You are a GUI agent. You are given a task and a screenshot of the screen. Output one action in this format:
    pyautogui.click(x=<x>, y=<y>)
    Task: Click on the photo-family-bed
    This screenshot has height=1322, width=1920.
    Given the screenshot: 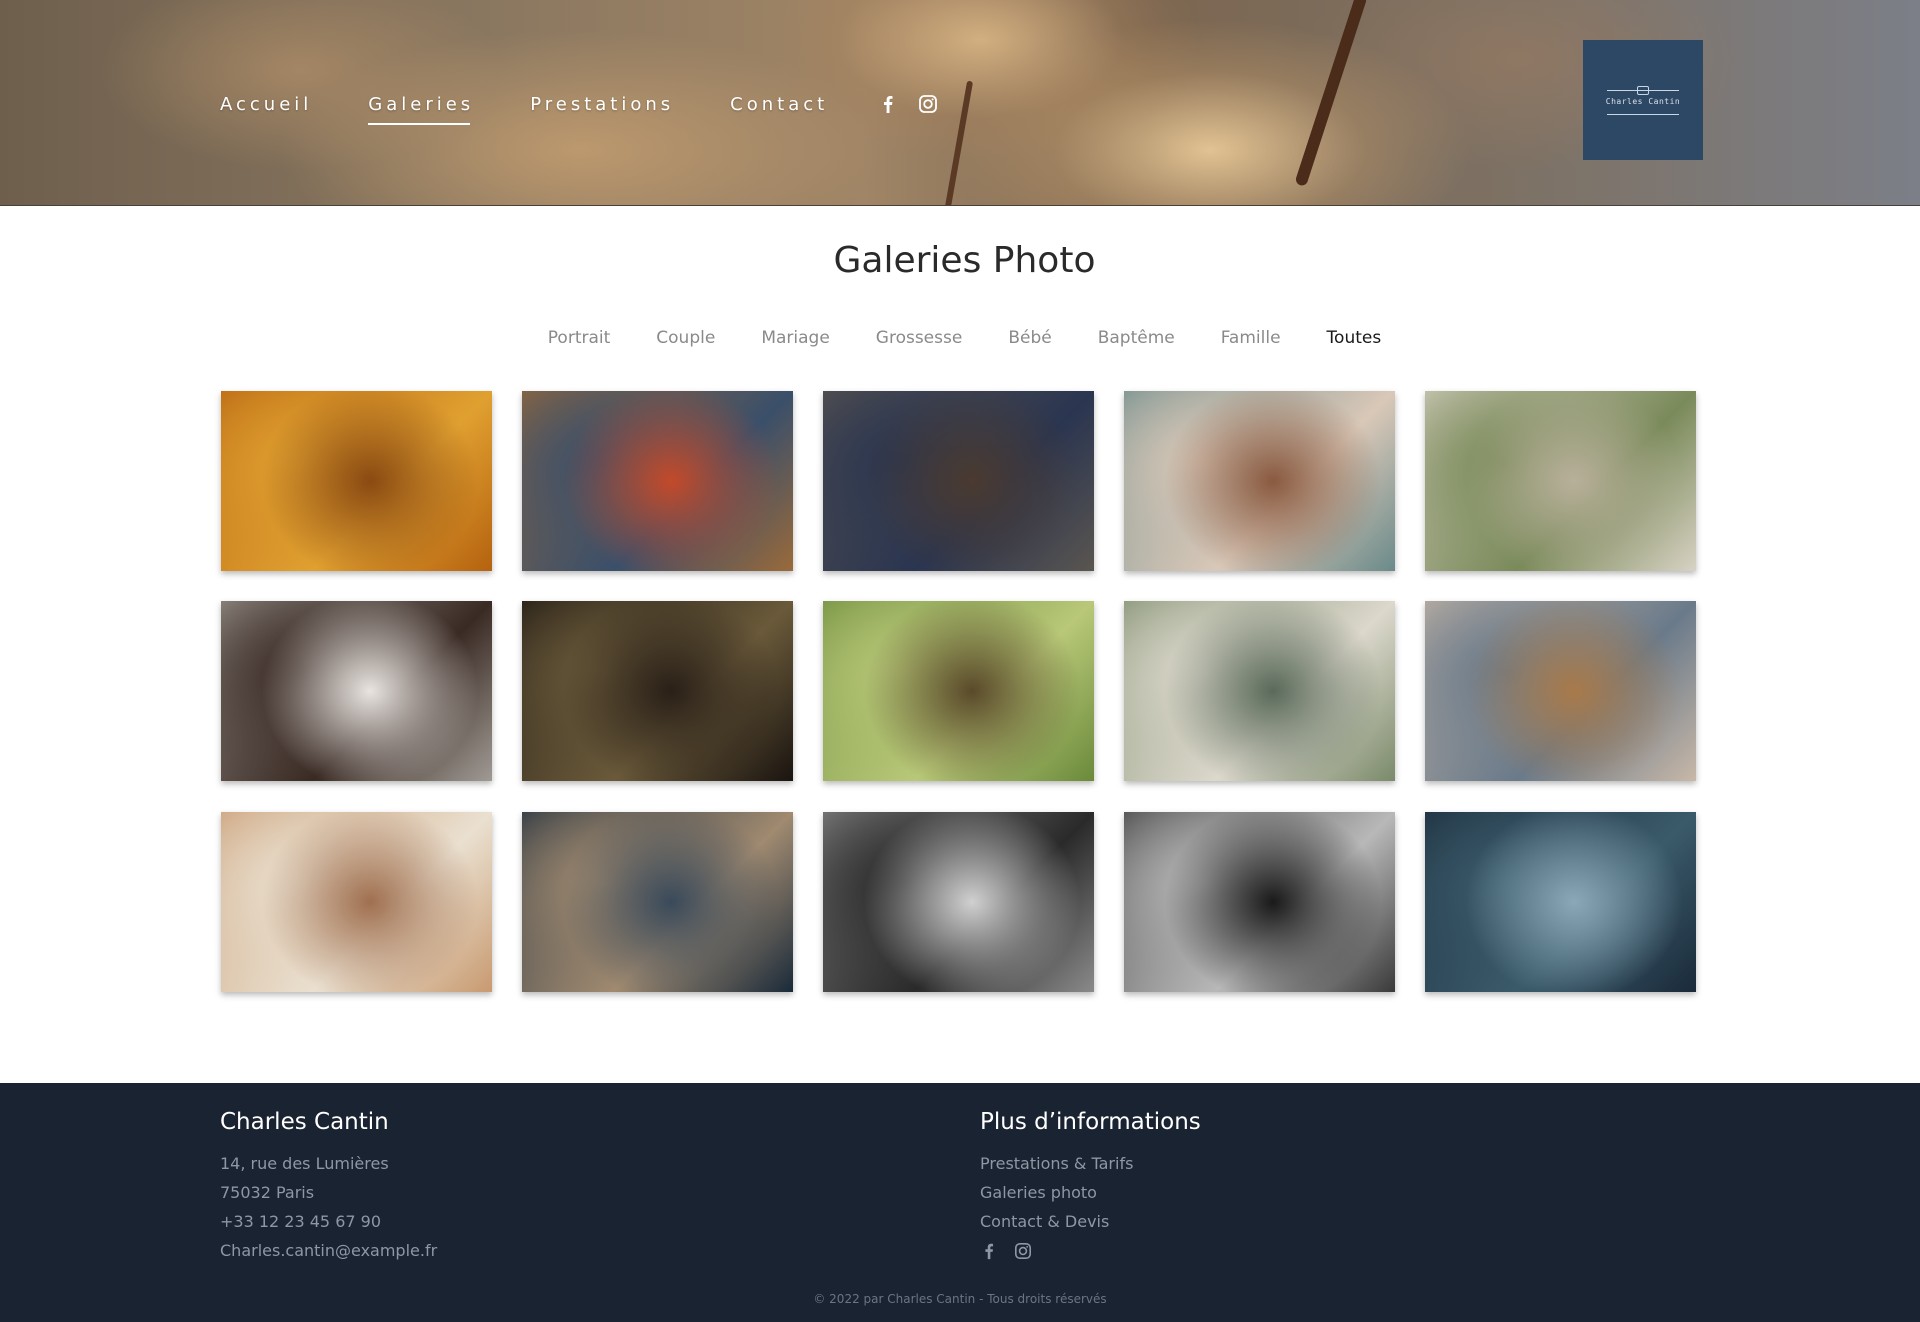 What is the action you would take?
    pyautogui.click(x=1259, y=481)
    